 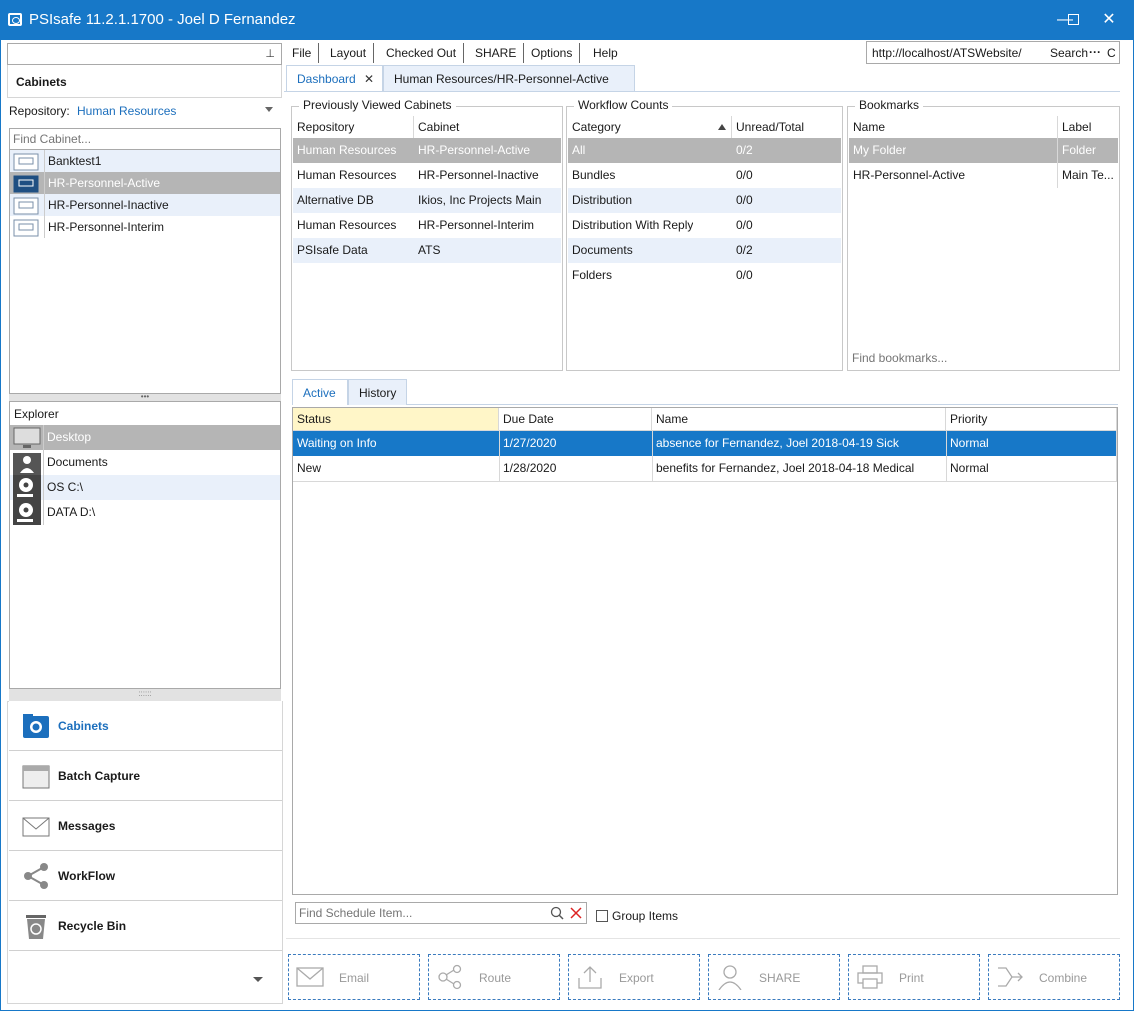 I want to click on pin-icon: ⊥, so click(x=270, y=53).